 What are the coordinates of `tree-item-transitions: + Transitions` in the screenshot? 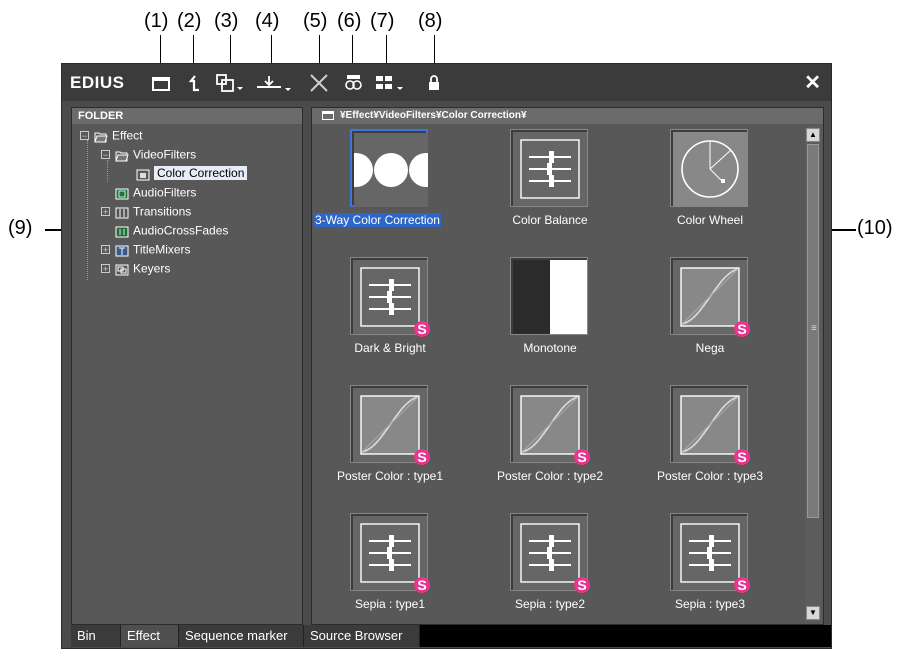 It's located at (146, 211).